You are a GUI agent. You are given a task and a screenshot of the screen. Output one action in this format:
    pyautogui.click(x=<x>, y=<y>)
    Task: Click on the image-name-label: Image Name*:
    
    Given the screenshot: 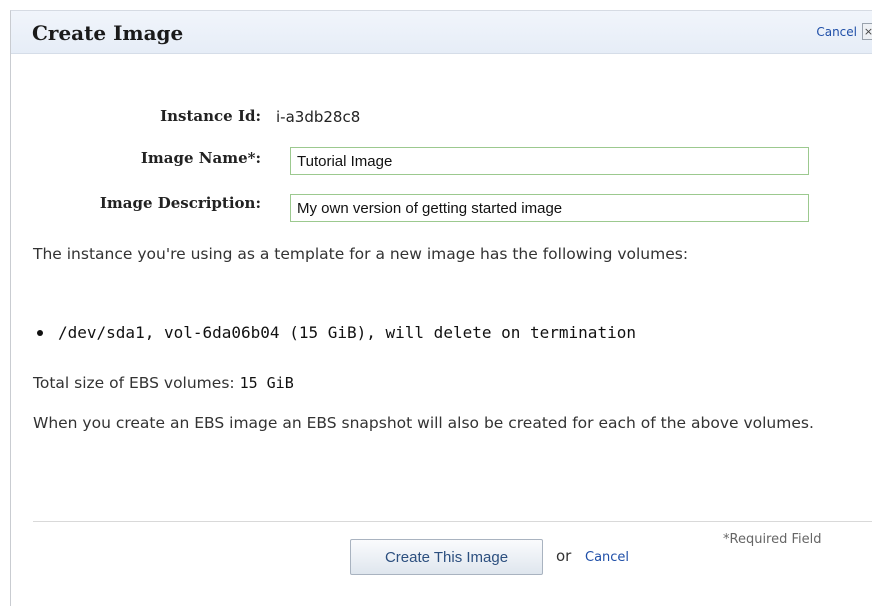 What is the action you would take?
    pyautogui.click(x=200, y=158)
    